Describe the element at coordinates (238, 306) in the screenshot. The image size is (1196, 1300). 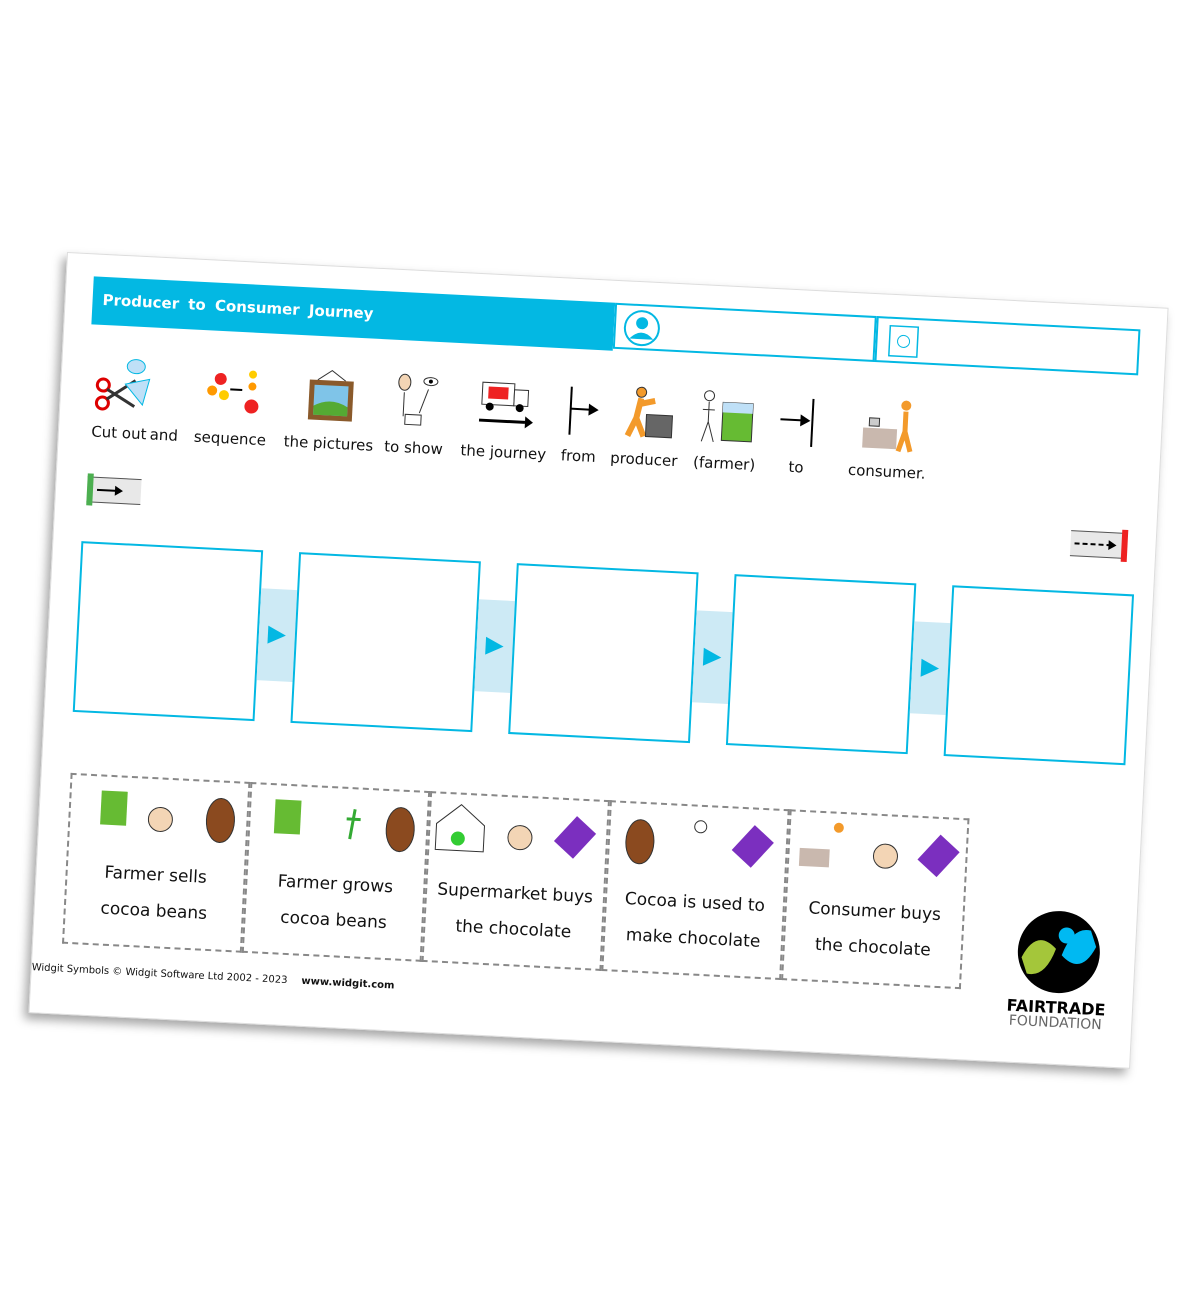
I see `page-title: Producer to Consumer Journey` at that location.